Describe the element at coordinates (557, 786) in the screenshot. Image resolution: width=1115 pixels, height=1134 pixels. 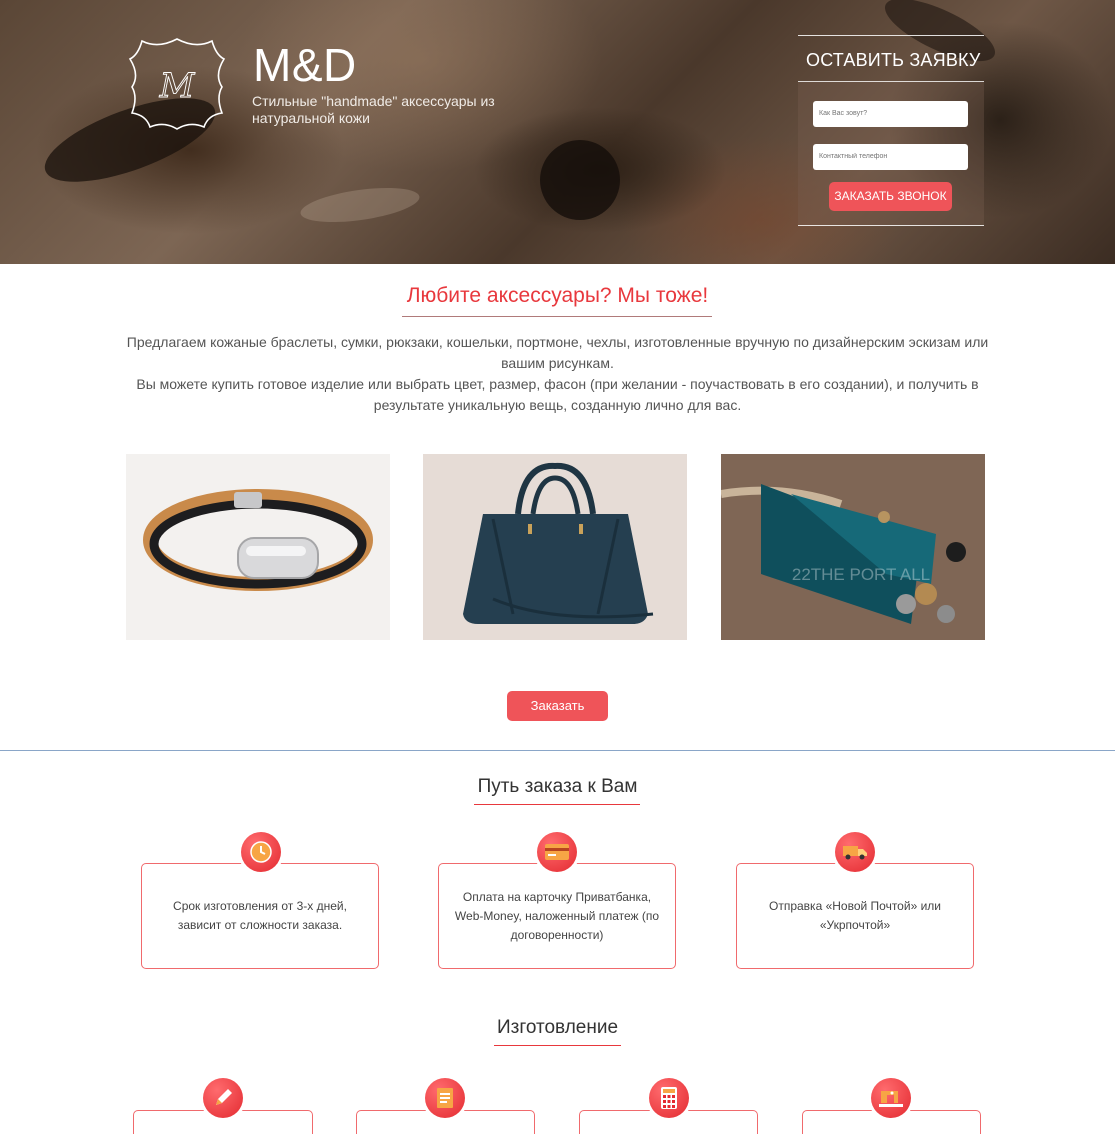
I see `order-path-title: Путь заказа к Вам` at that location.